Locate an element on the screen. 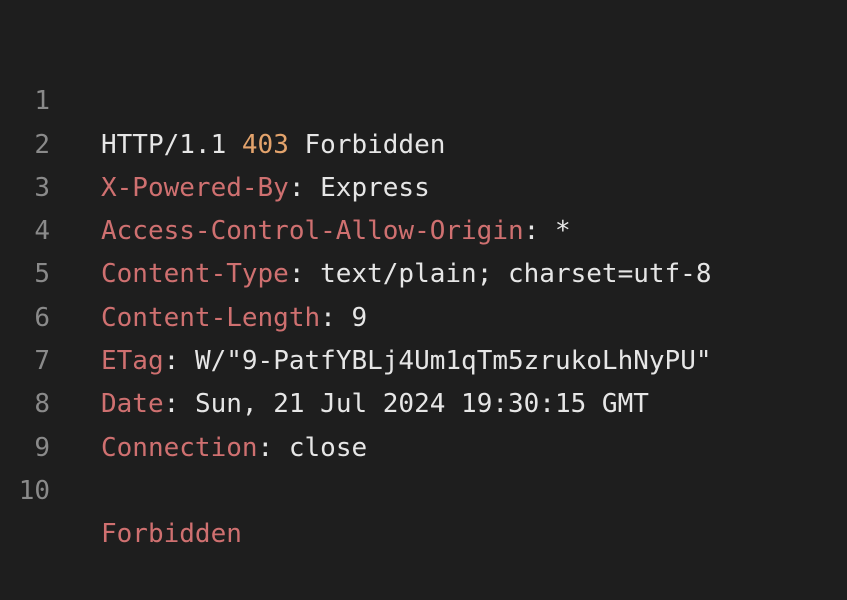 This screenshot has width=847, height=600. response-body: Forbidden is located at coordinates (171, 534).